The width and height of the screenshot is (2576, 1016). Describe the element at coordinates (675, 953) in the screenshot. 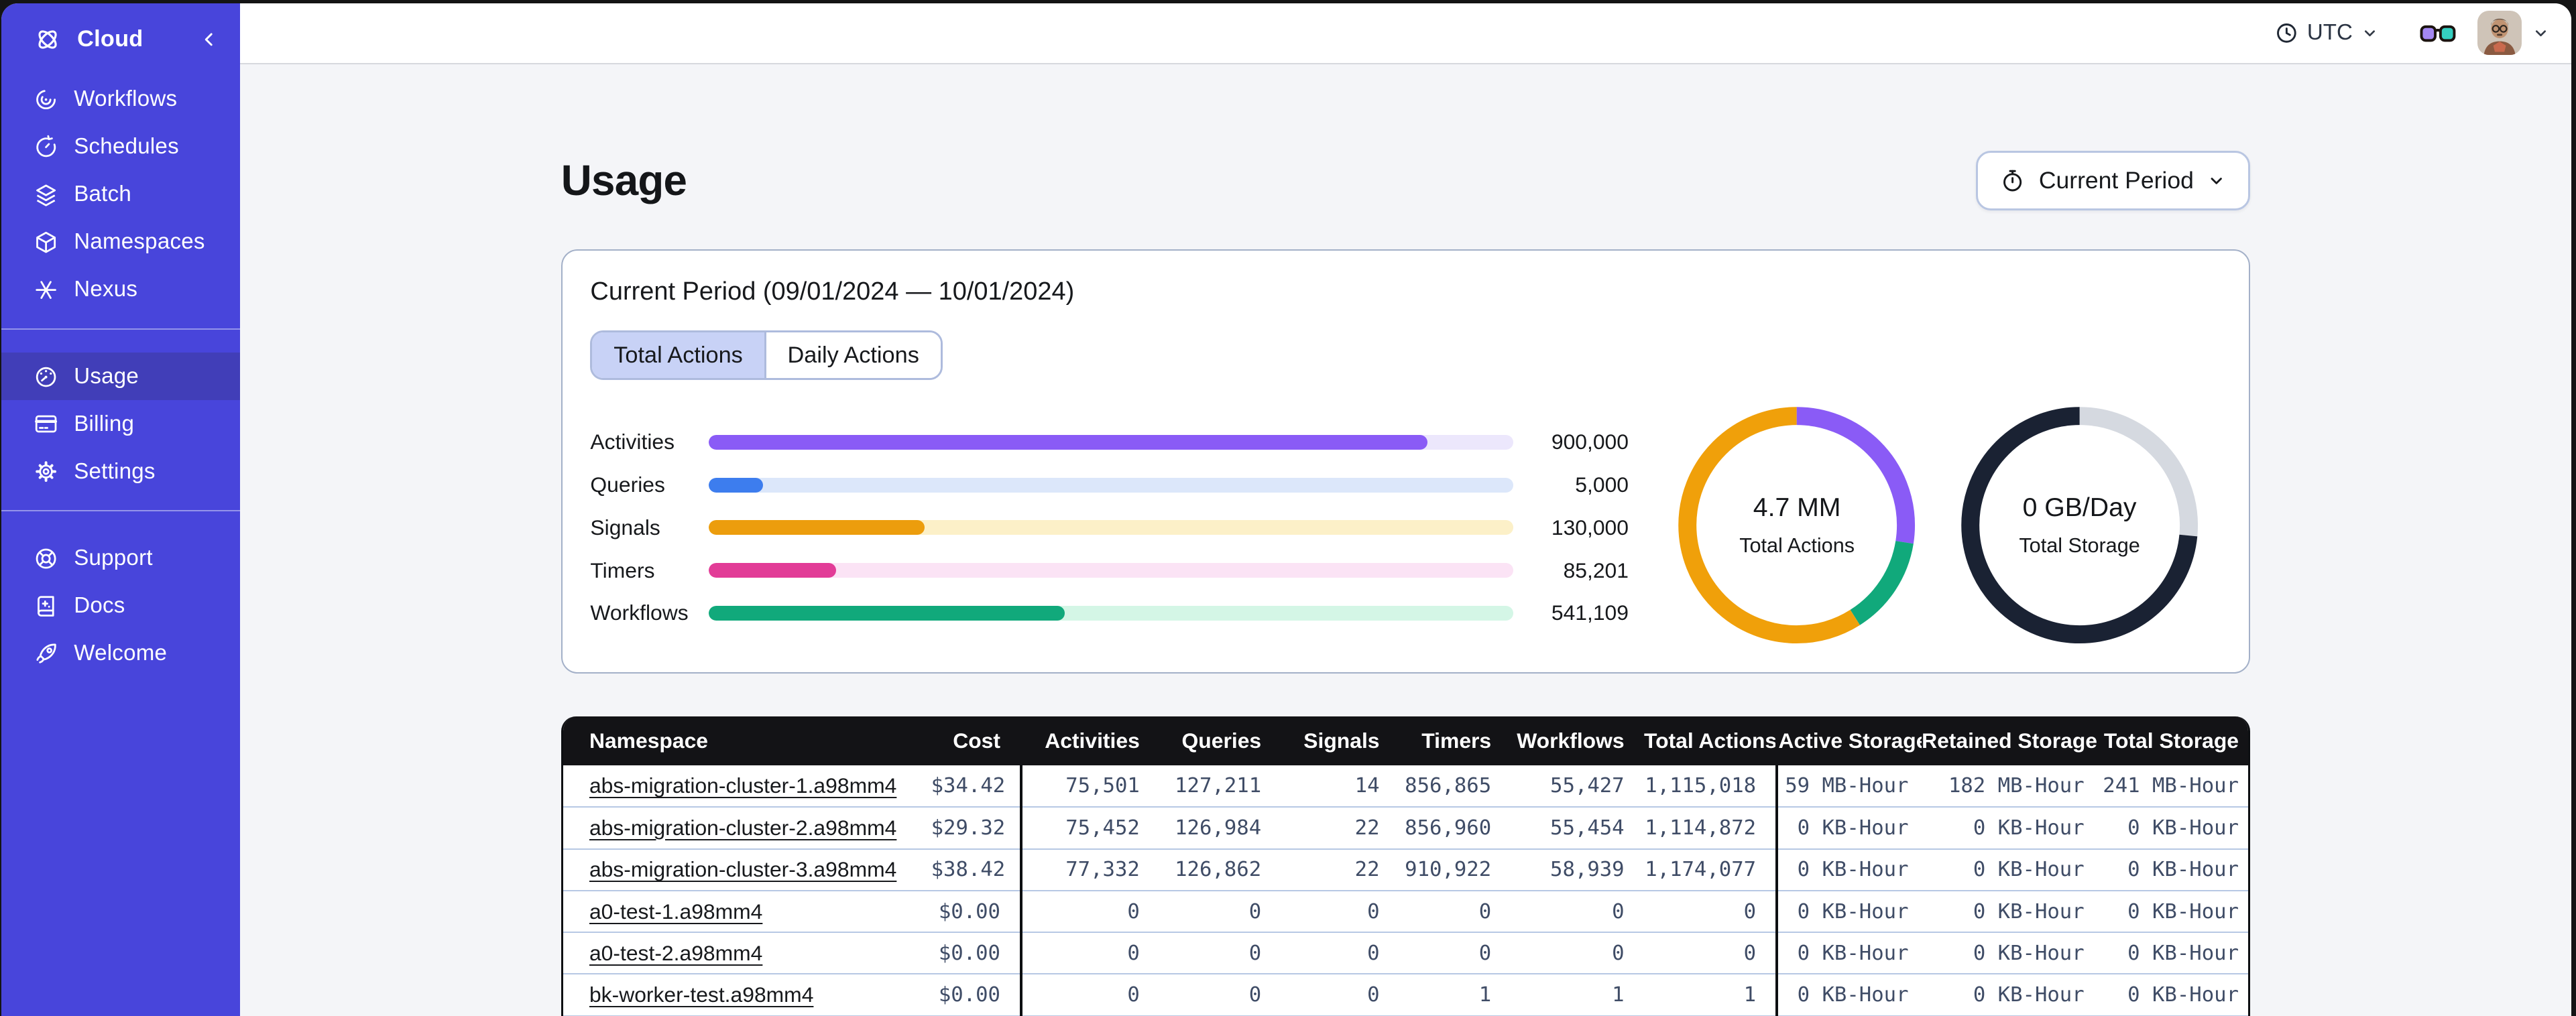

I see `namespace-link: a0-test-2.a98mm4` at that location.